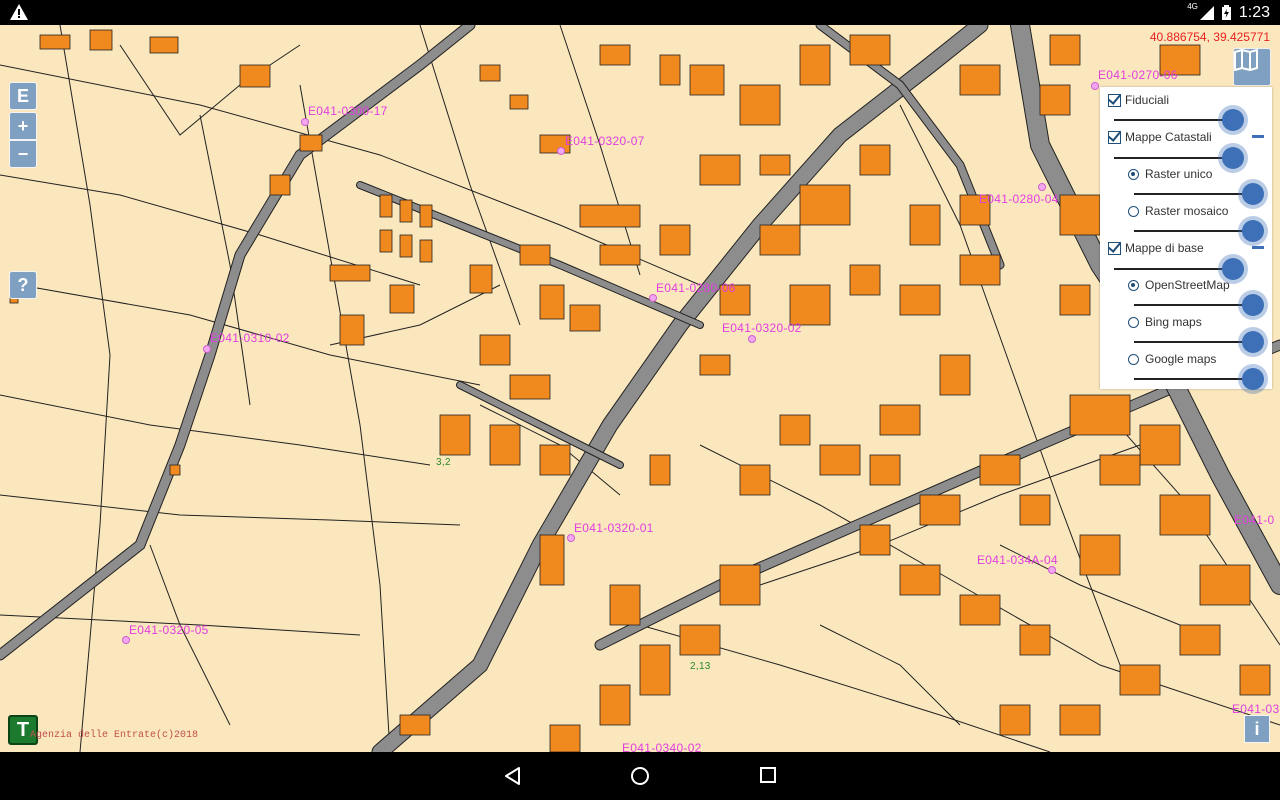  I want to click on opacity-slider-google-maps, so click(1194, 379).